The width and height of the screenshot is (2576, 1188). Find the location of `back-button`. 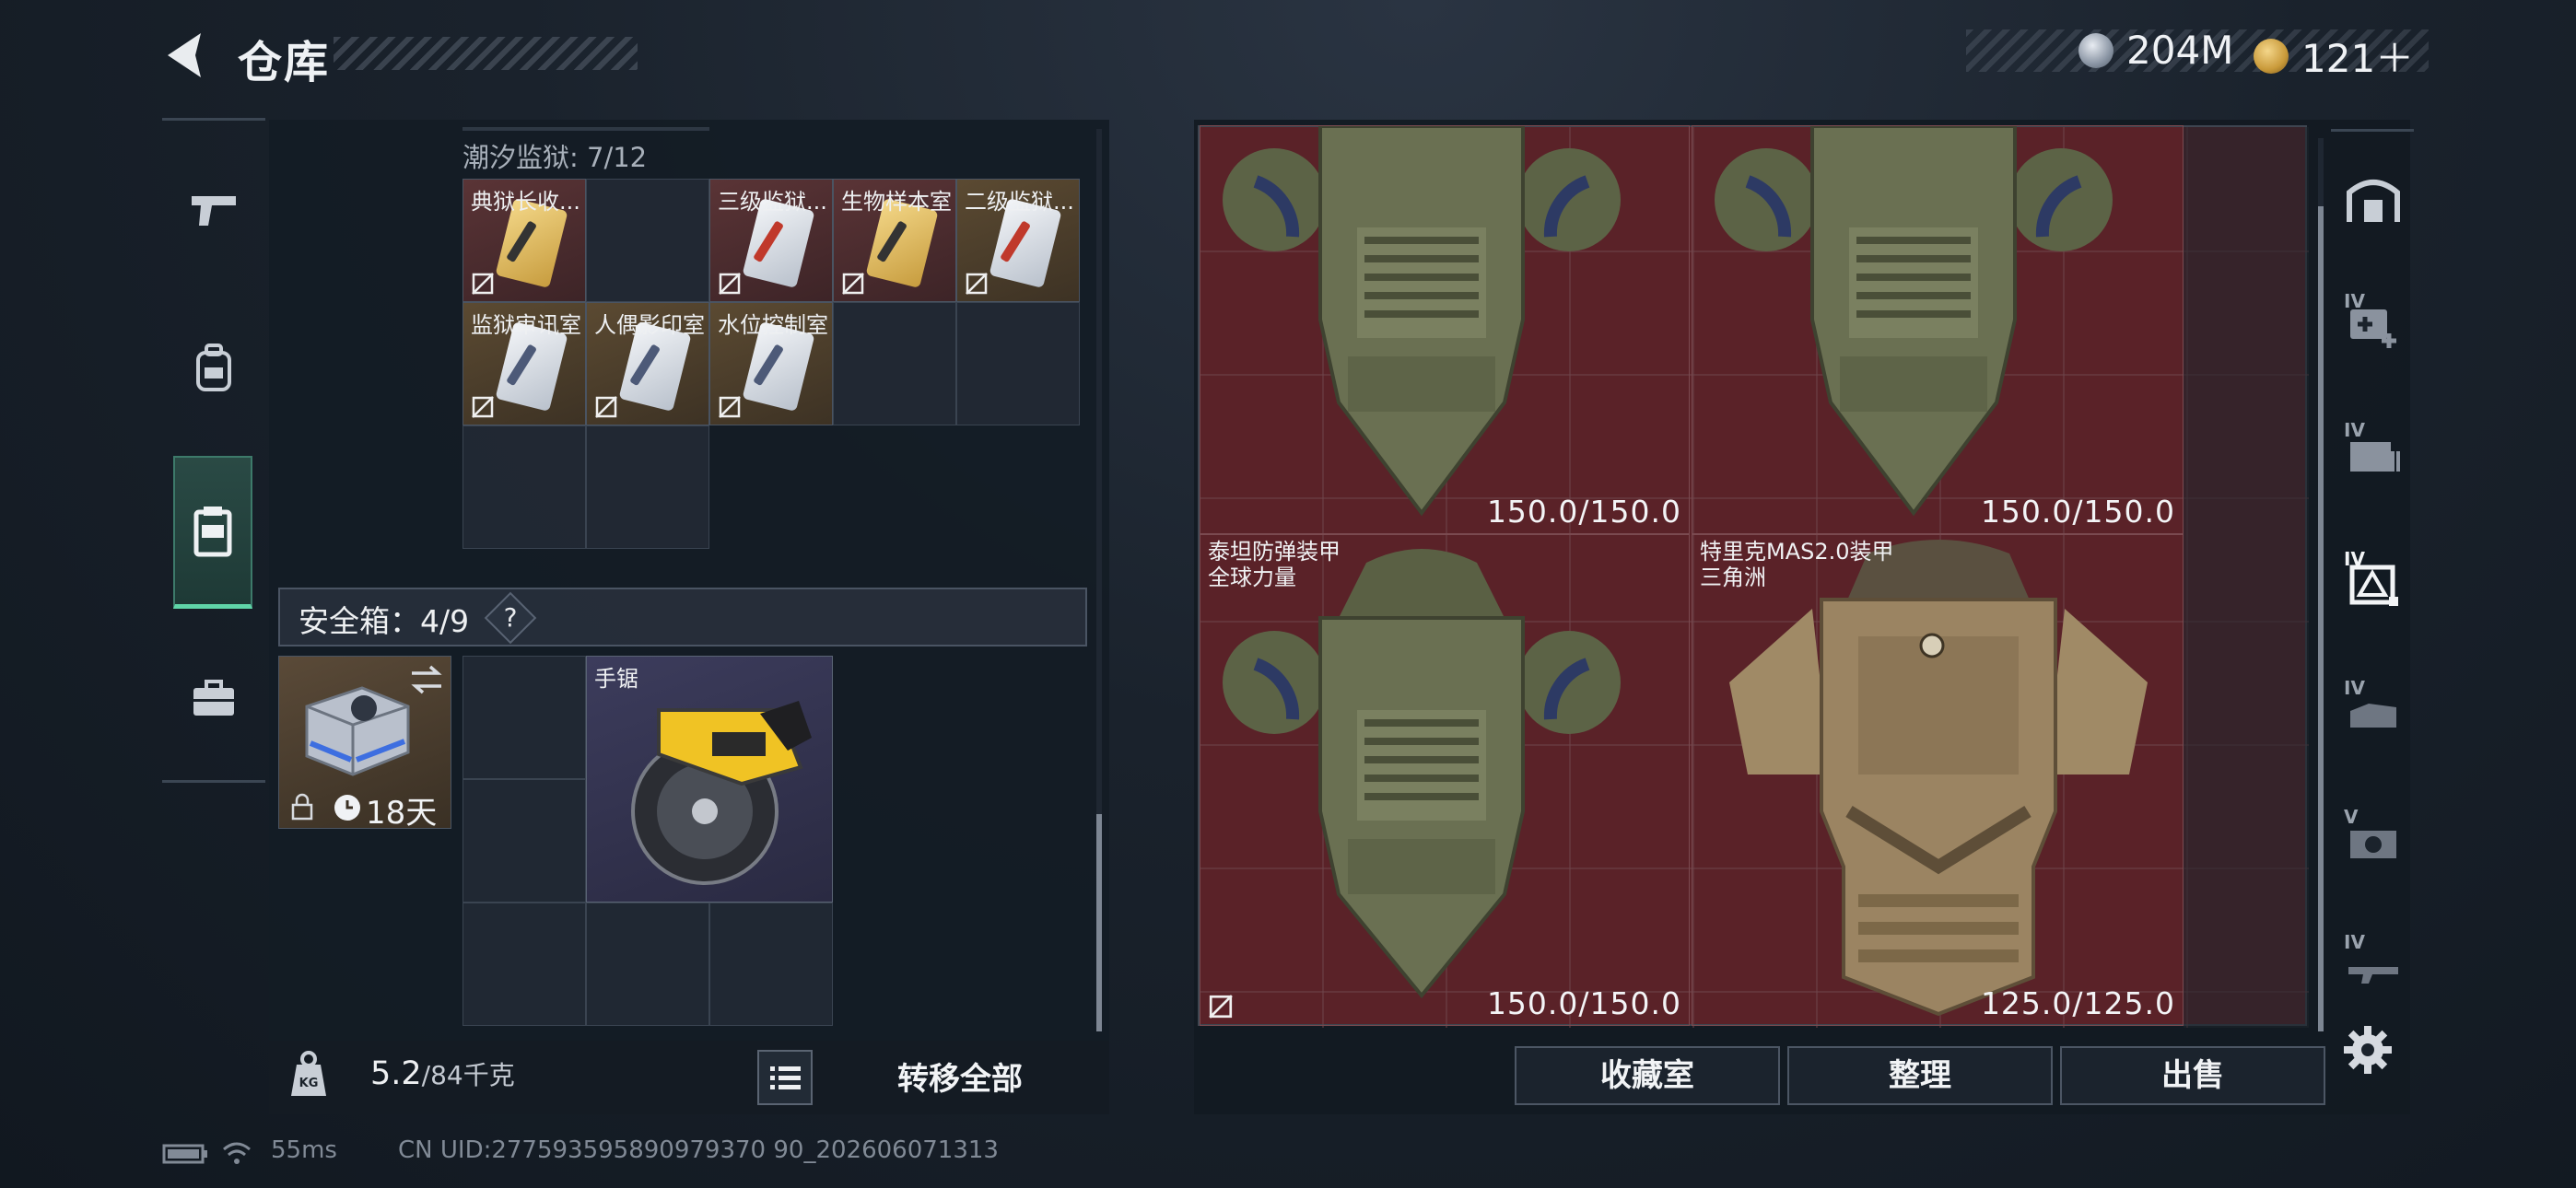

back-button is located at coordinates (186, 55).